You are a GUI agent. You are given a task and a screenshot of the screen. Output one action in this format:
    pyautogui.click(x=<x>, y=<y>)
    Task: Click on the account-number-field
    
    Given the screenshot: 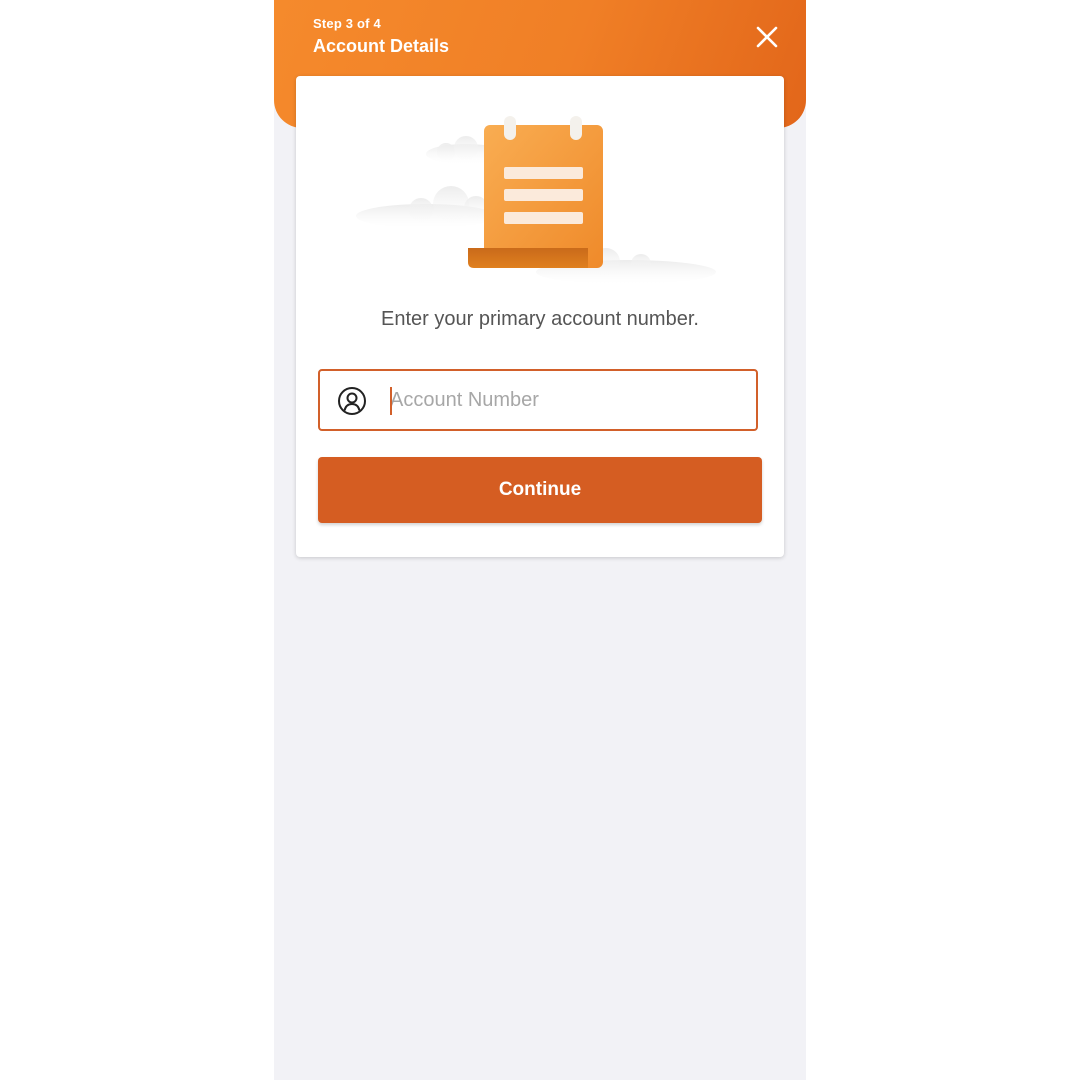 What is the action you would take?
    pyautogui.click(x=538, y=400)
    